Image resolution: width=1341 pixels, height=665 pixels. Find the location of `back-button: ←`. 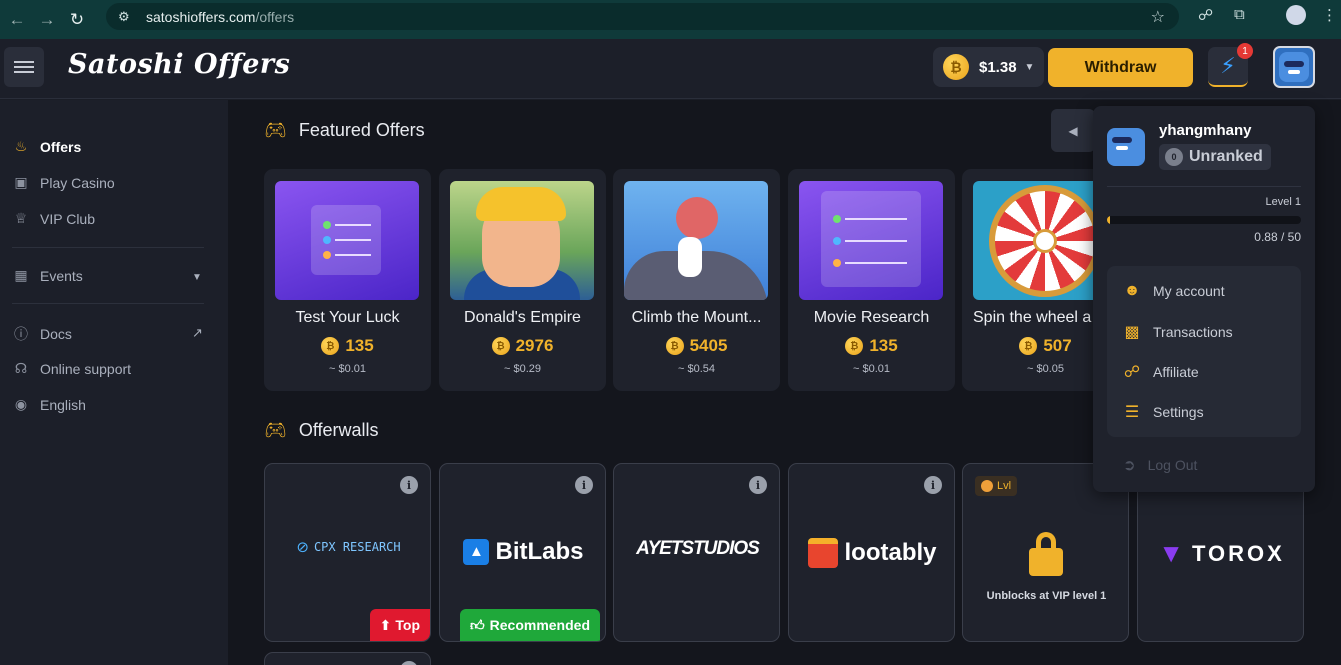

back-button: ← is located at coordinates (17, 20).